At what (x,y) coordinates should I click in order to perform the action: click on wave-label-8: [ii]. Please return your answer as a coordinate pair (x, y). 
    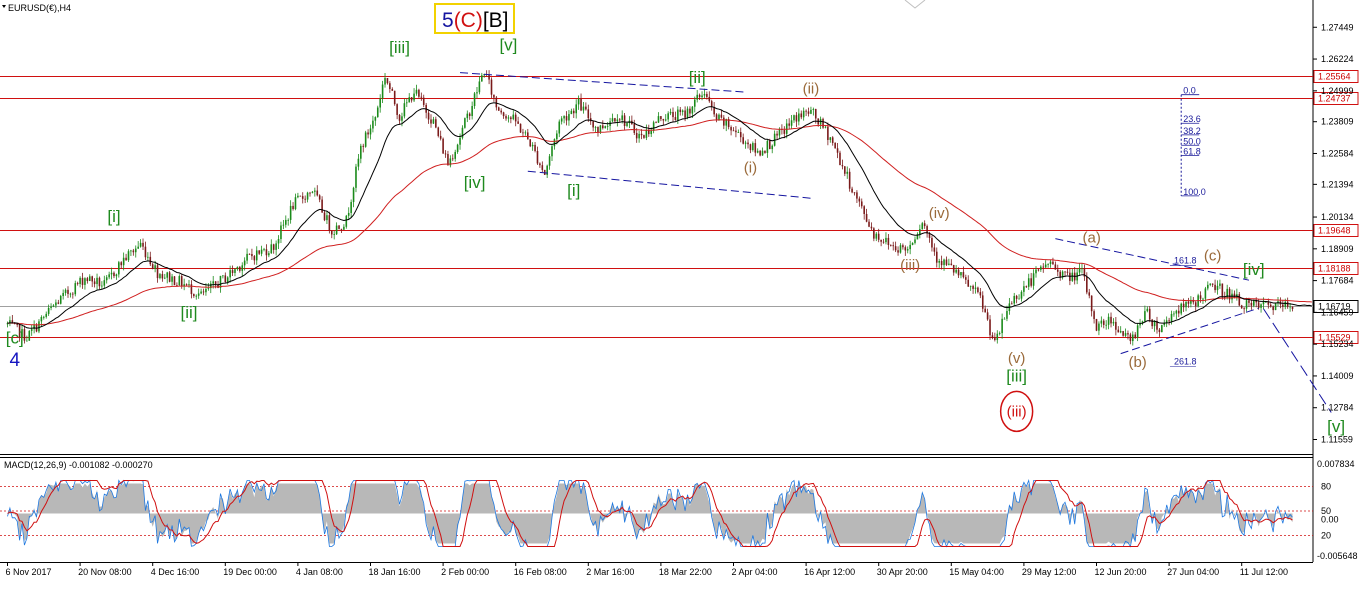
    Looking at the image, I should click on (697, 77).